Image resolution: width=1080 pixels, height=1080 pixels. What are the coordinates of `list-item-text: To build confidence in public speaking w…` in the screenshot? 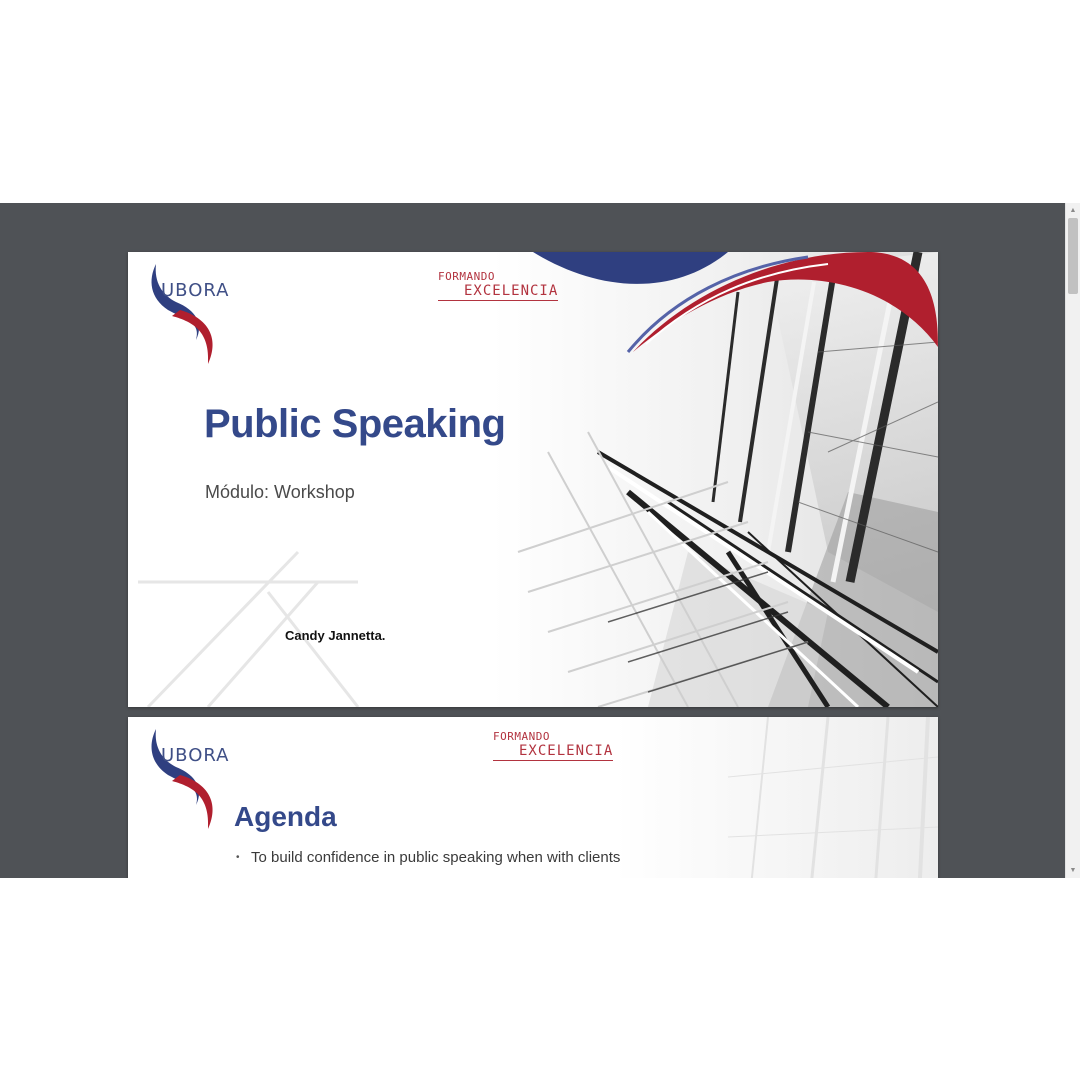 It's located at (436, 857).